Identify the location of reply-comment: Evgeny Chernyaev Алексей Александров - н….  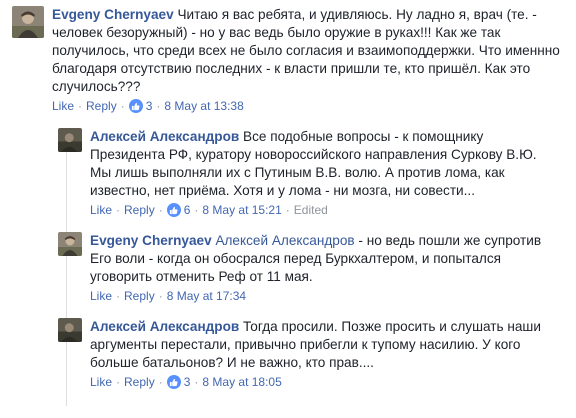
(308, 268).